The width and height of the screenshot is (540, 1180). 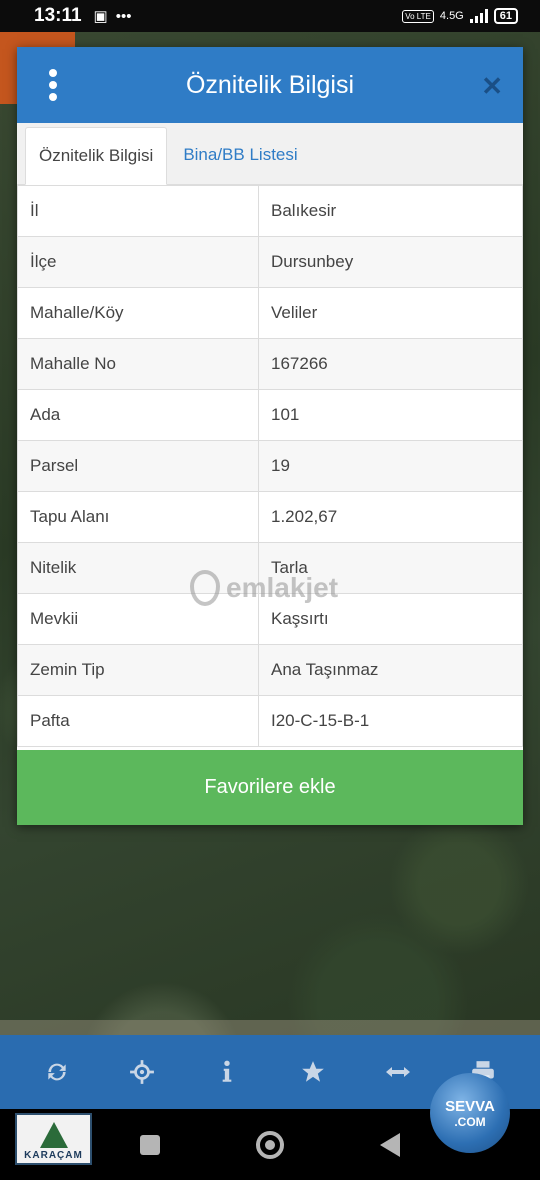 I want to click on status-time: 13:11, so click(x=58, y=15).